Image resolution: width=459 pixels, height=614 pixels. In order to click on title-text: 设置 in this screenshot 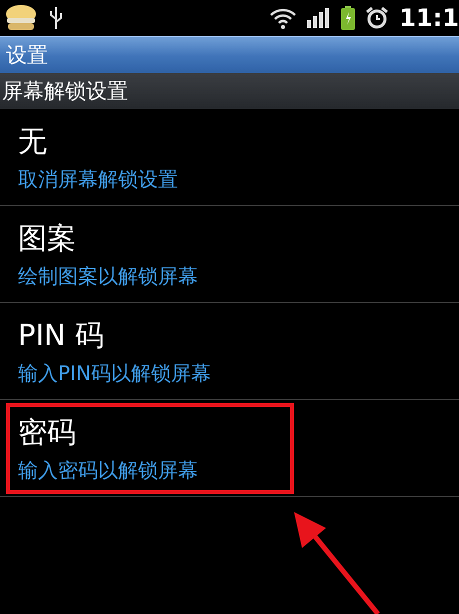, I will do `click(27, 55)`.